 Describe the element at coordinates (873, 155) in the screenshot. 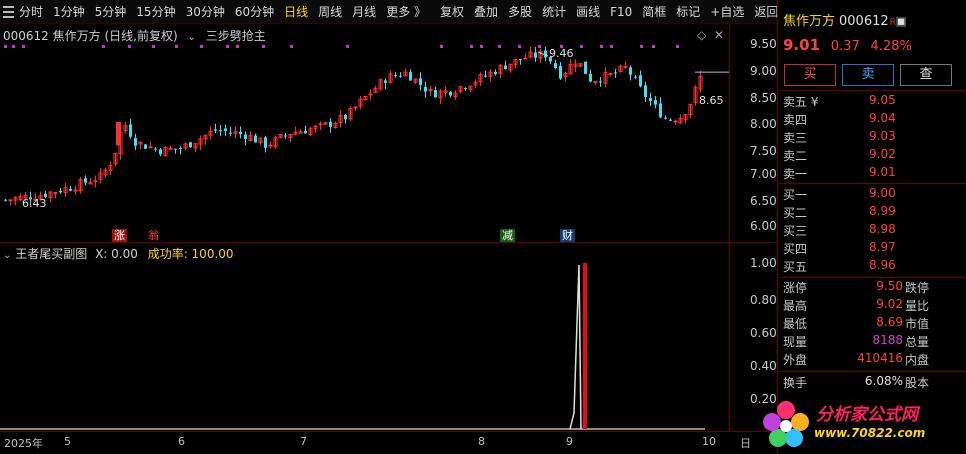

I see `ask-row: 卖二 9.02` at that location.